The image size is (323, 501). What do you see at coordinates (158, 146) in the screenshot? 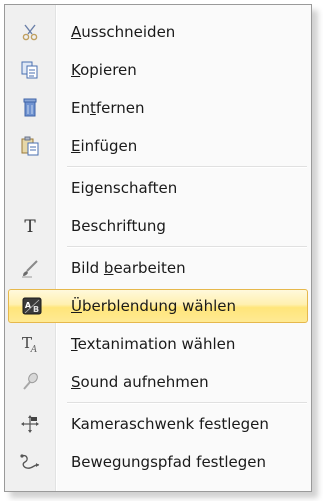
I see `menu-item-einfuegen: Einfügen` at bounding box center [158, 146].